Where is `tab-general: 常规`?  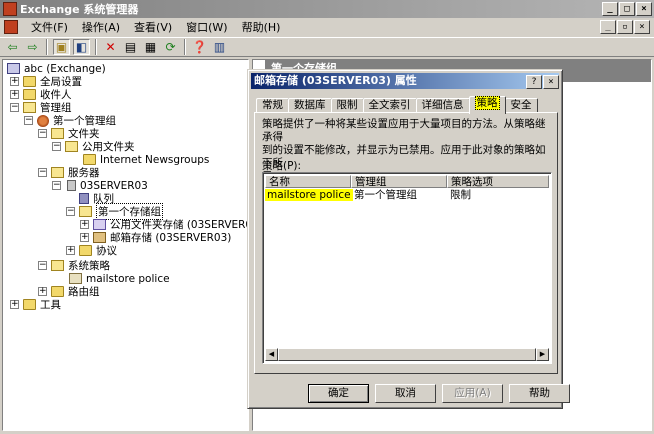 tab-general: 常规 is located at coordinates (272, 105).